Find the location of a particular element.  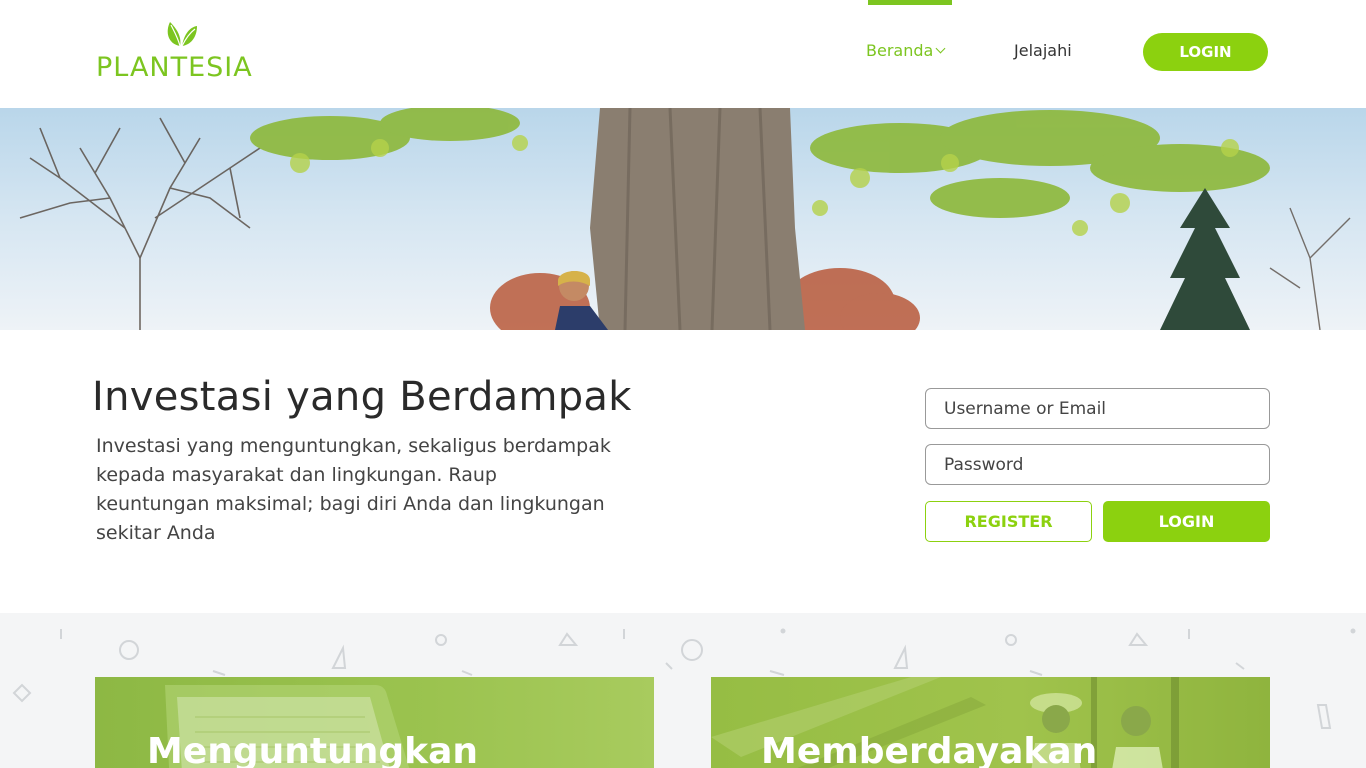

nav-jelajahi: Jelajahi is located at coordinates (1043, 50).